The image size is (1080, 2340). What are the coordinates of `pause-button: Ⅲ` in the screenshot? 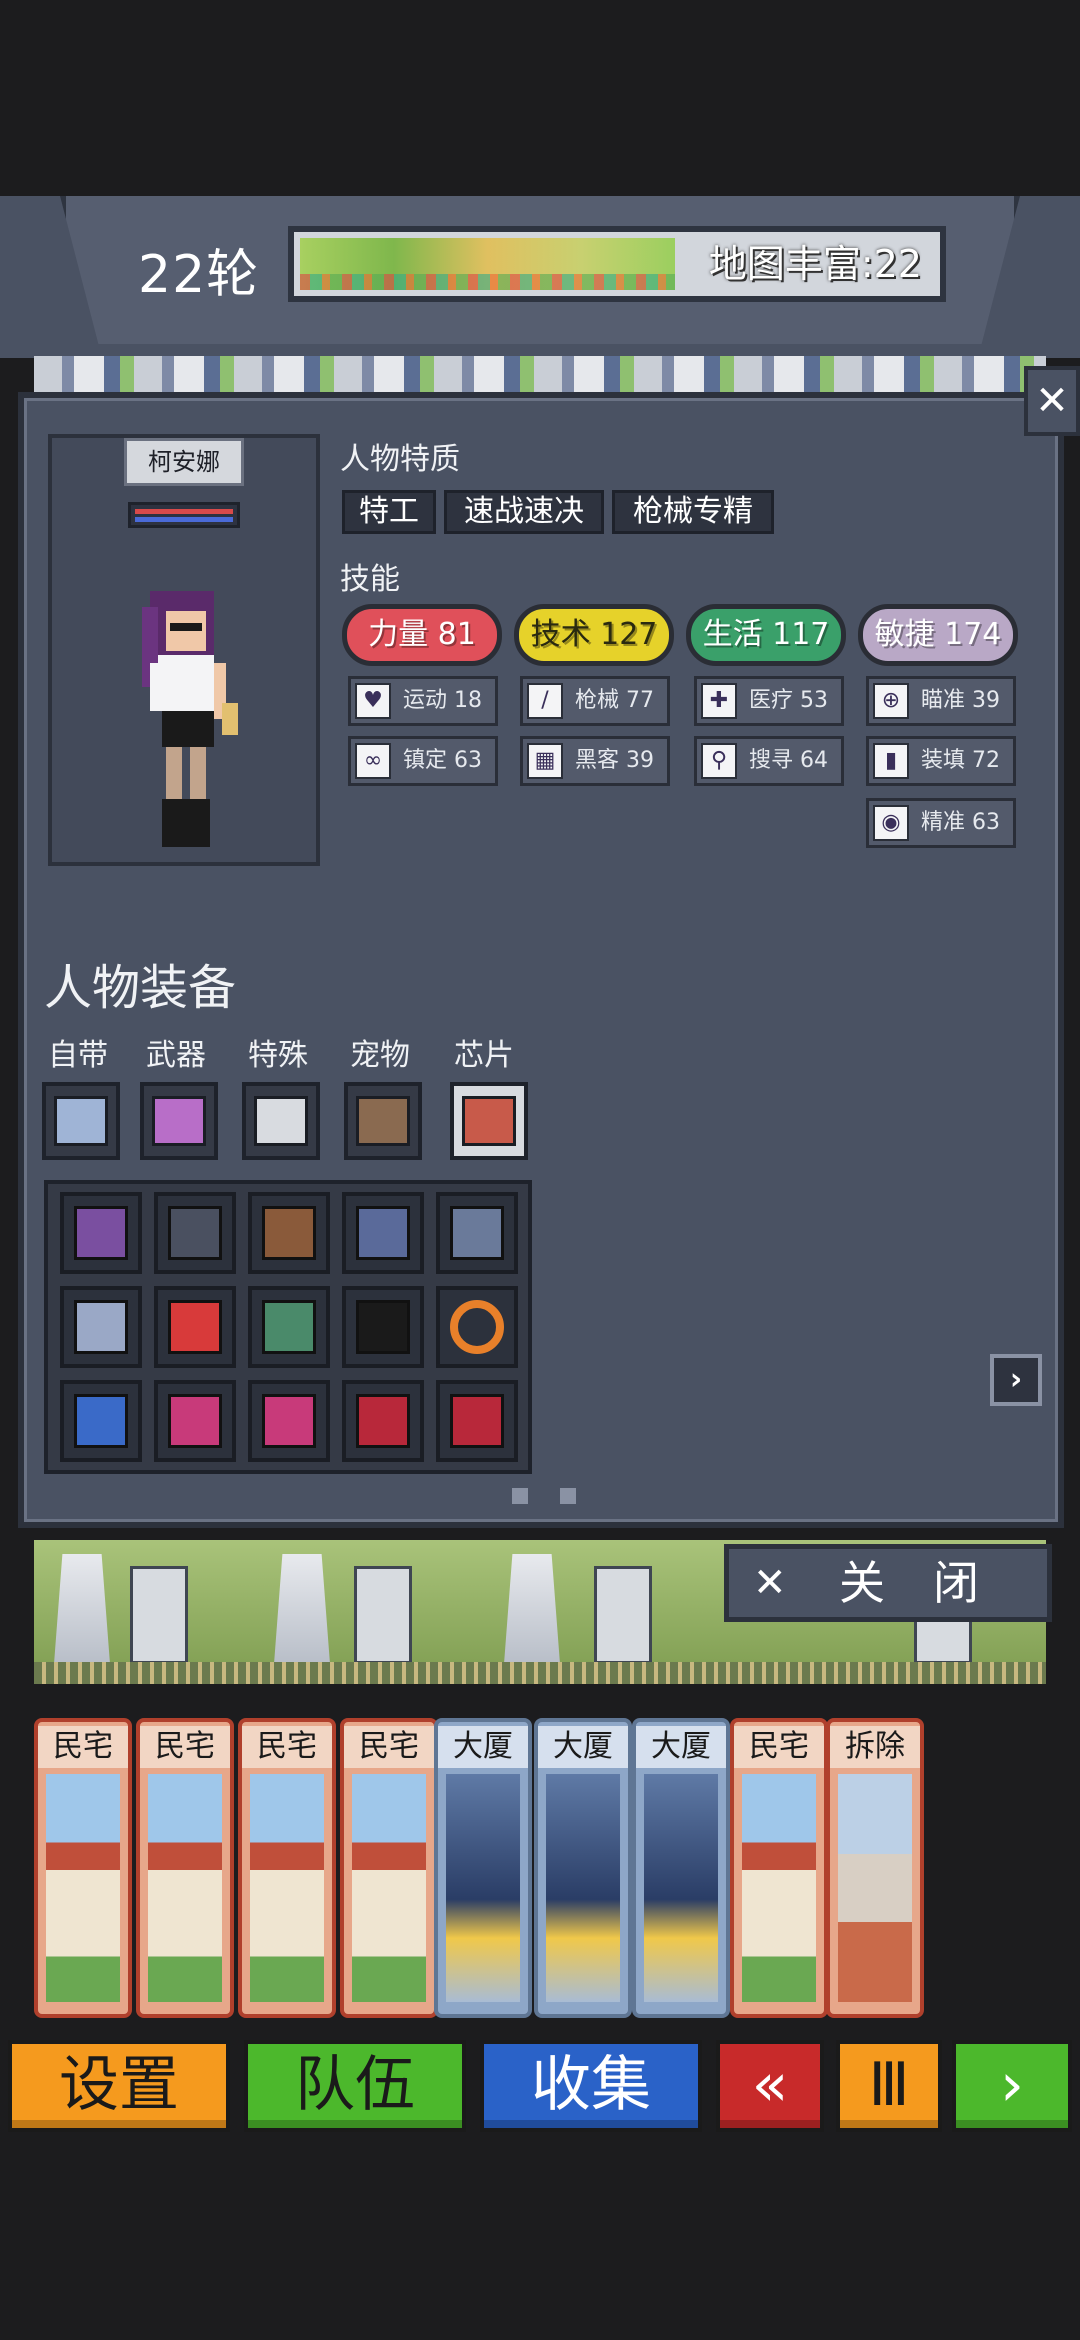 It's located at (889, 2086).